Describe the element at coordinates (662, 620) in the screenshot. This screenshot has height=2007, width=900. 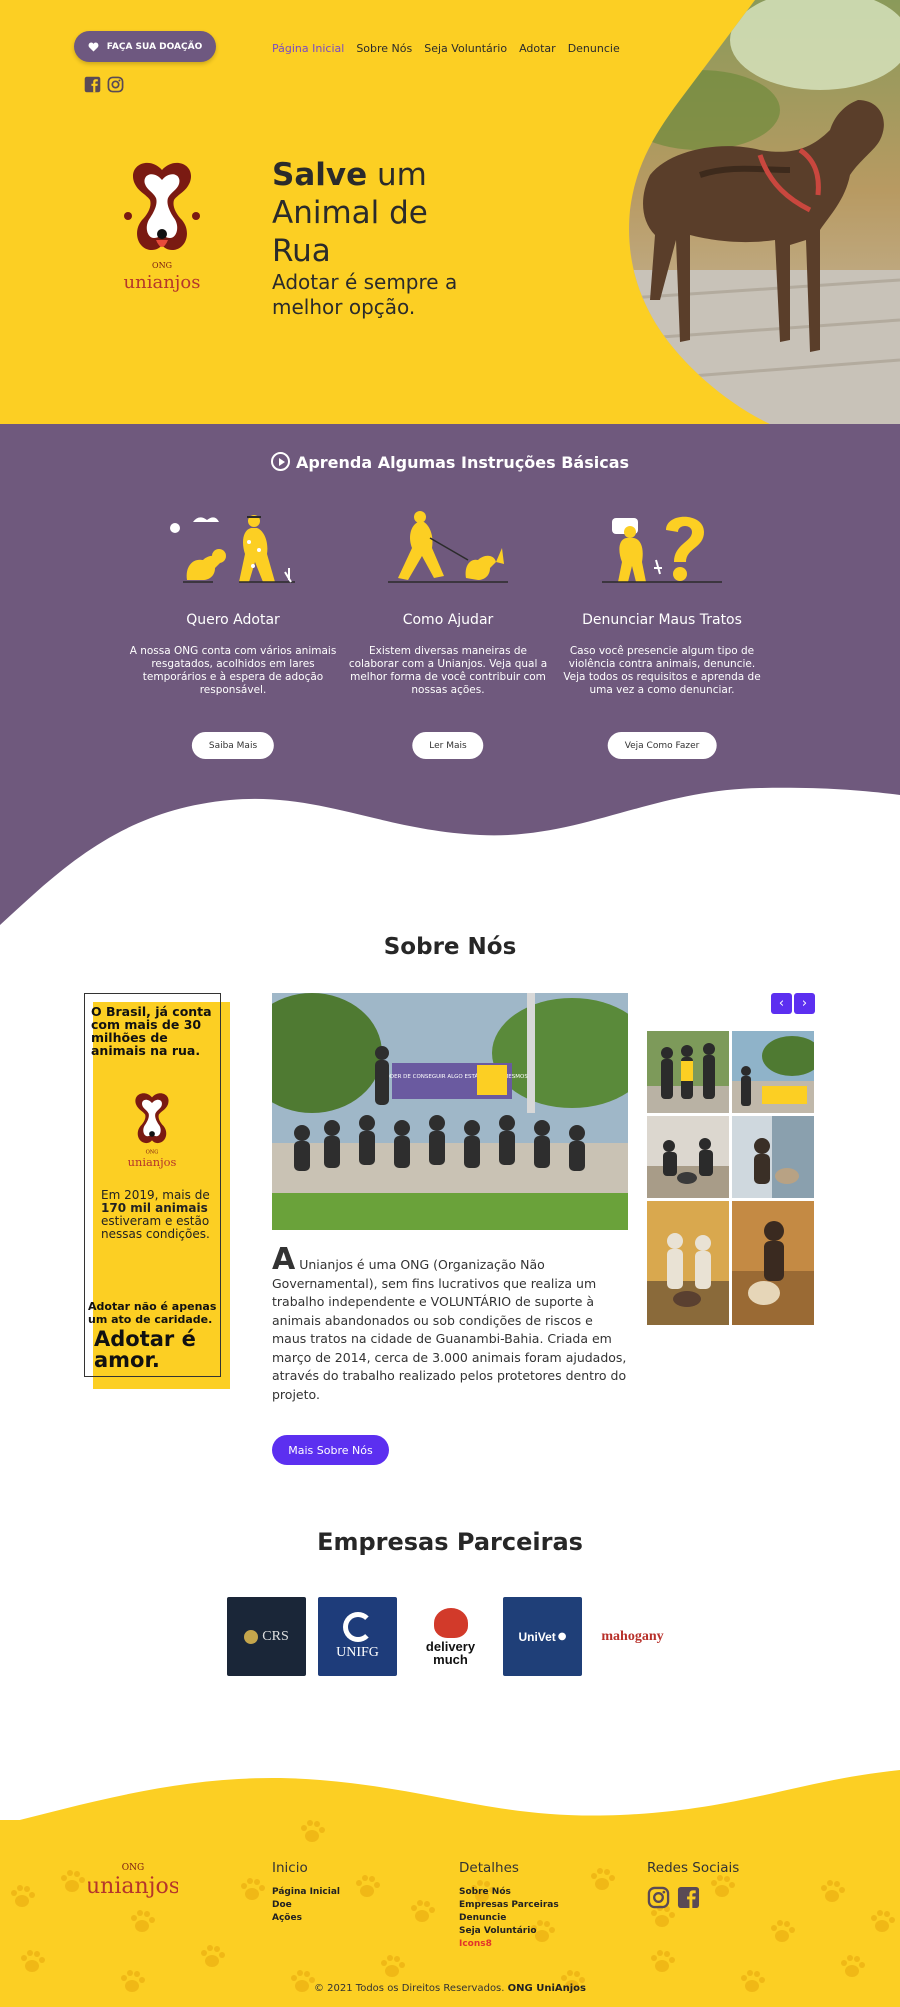
I see `card-report-title: Denunciar Maus Tratos` at that location.